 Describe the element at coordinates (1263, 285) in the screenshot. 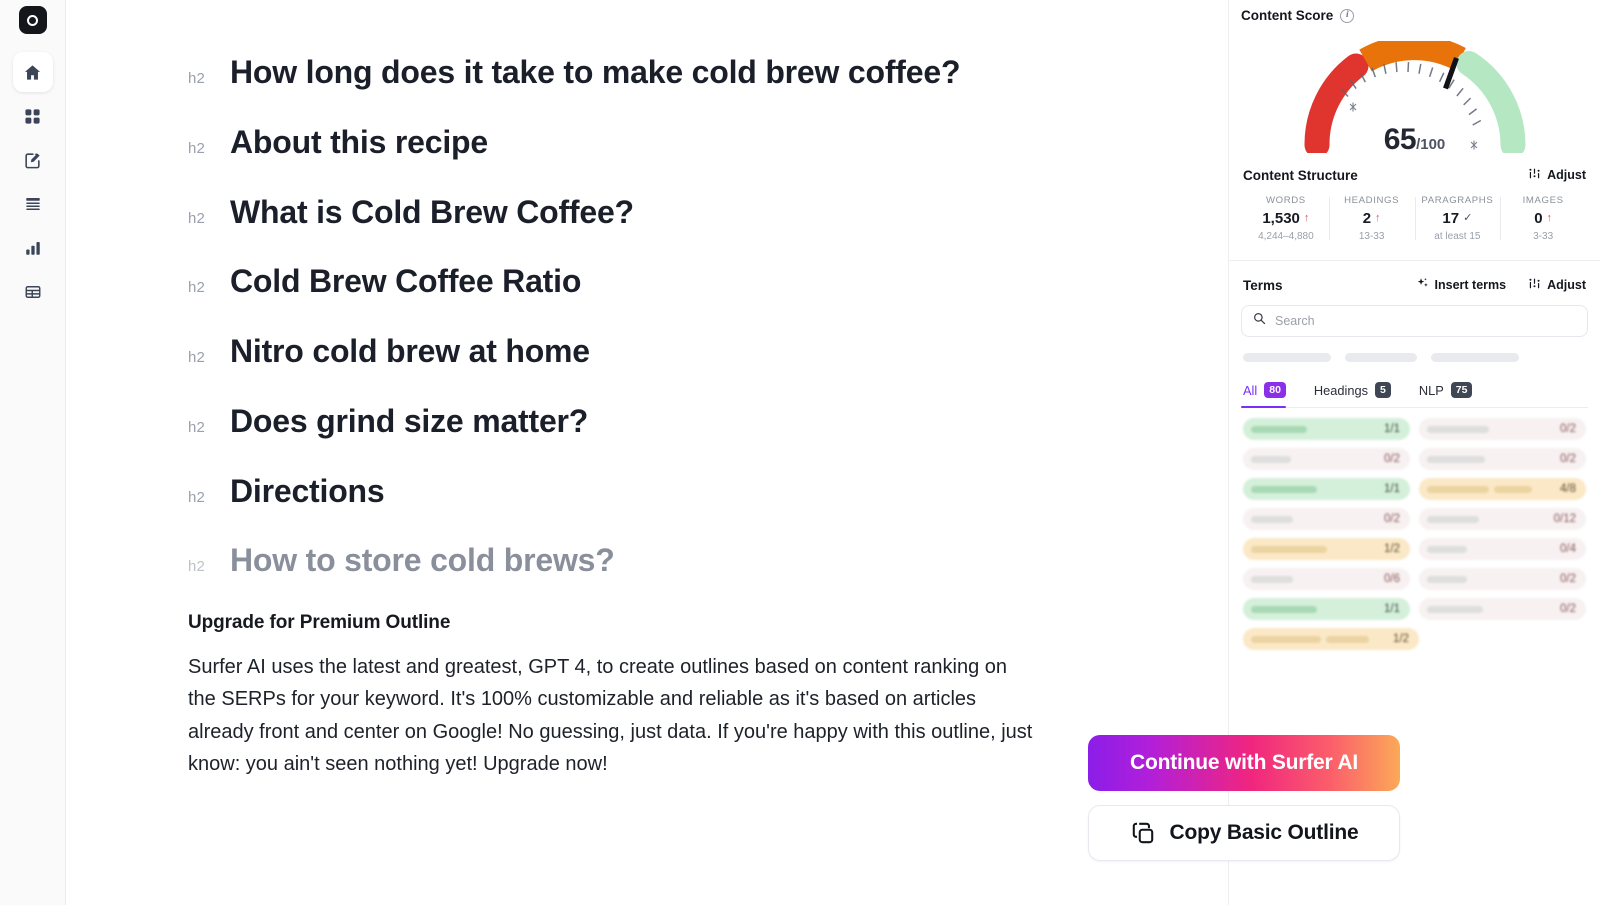

I see `terms-title: Terms` at that location.